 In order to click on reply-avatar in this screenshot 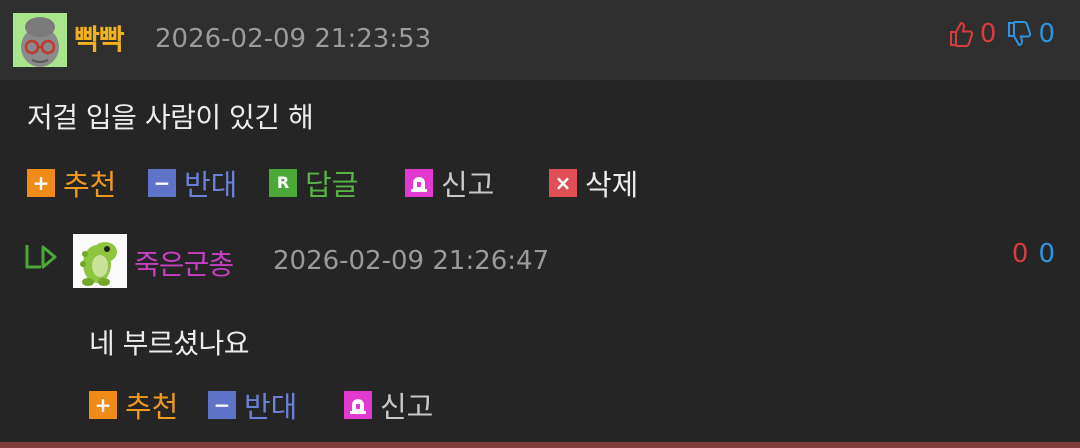, I will do `click(100, 261)`.